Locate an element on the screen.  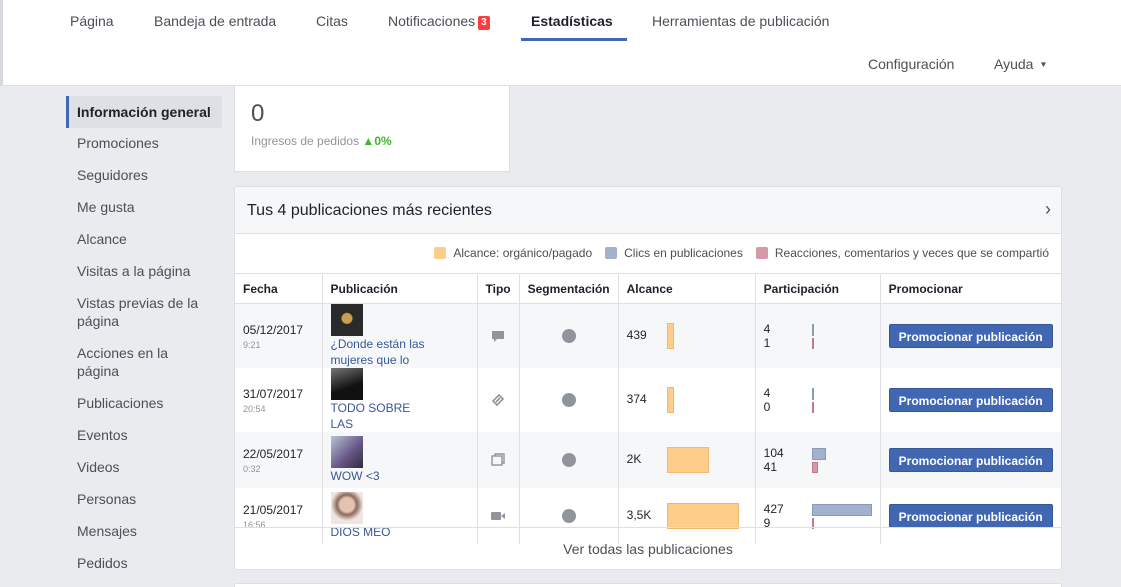
settings-link: Configuración is located at coordinates (911, 64).